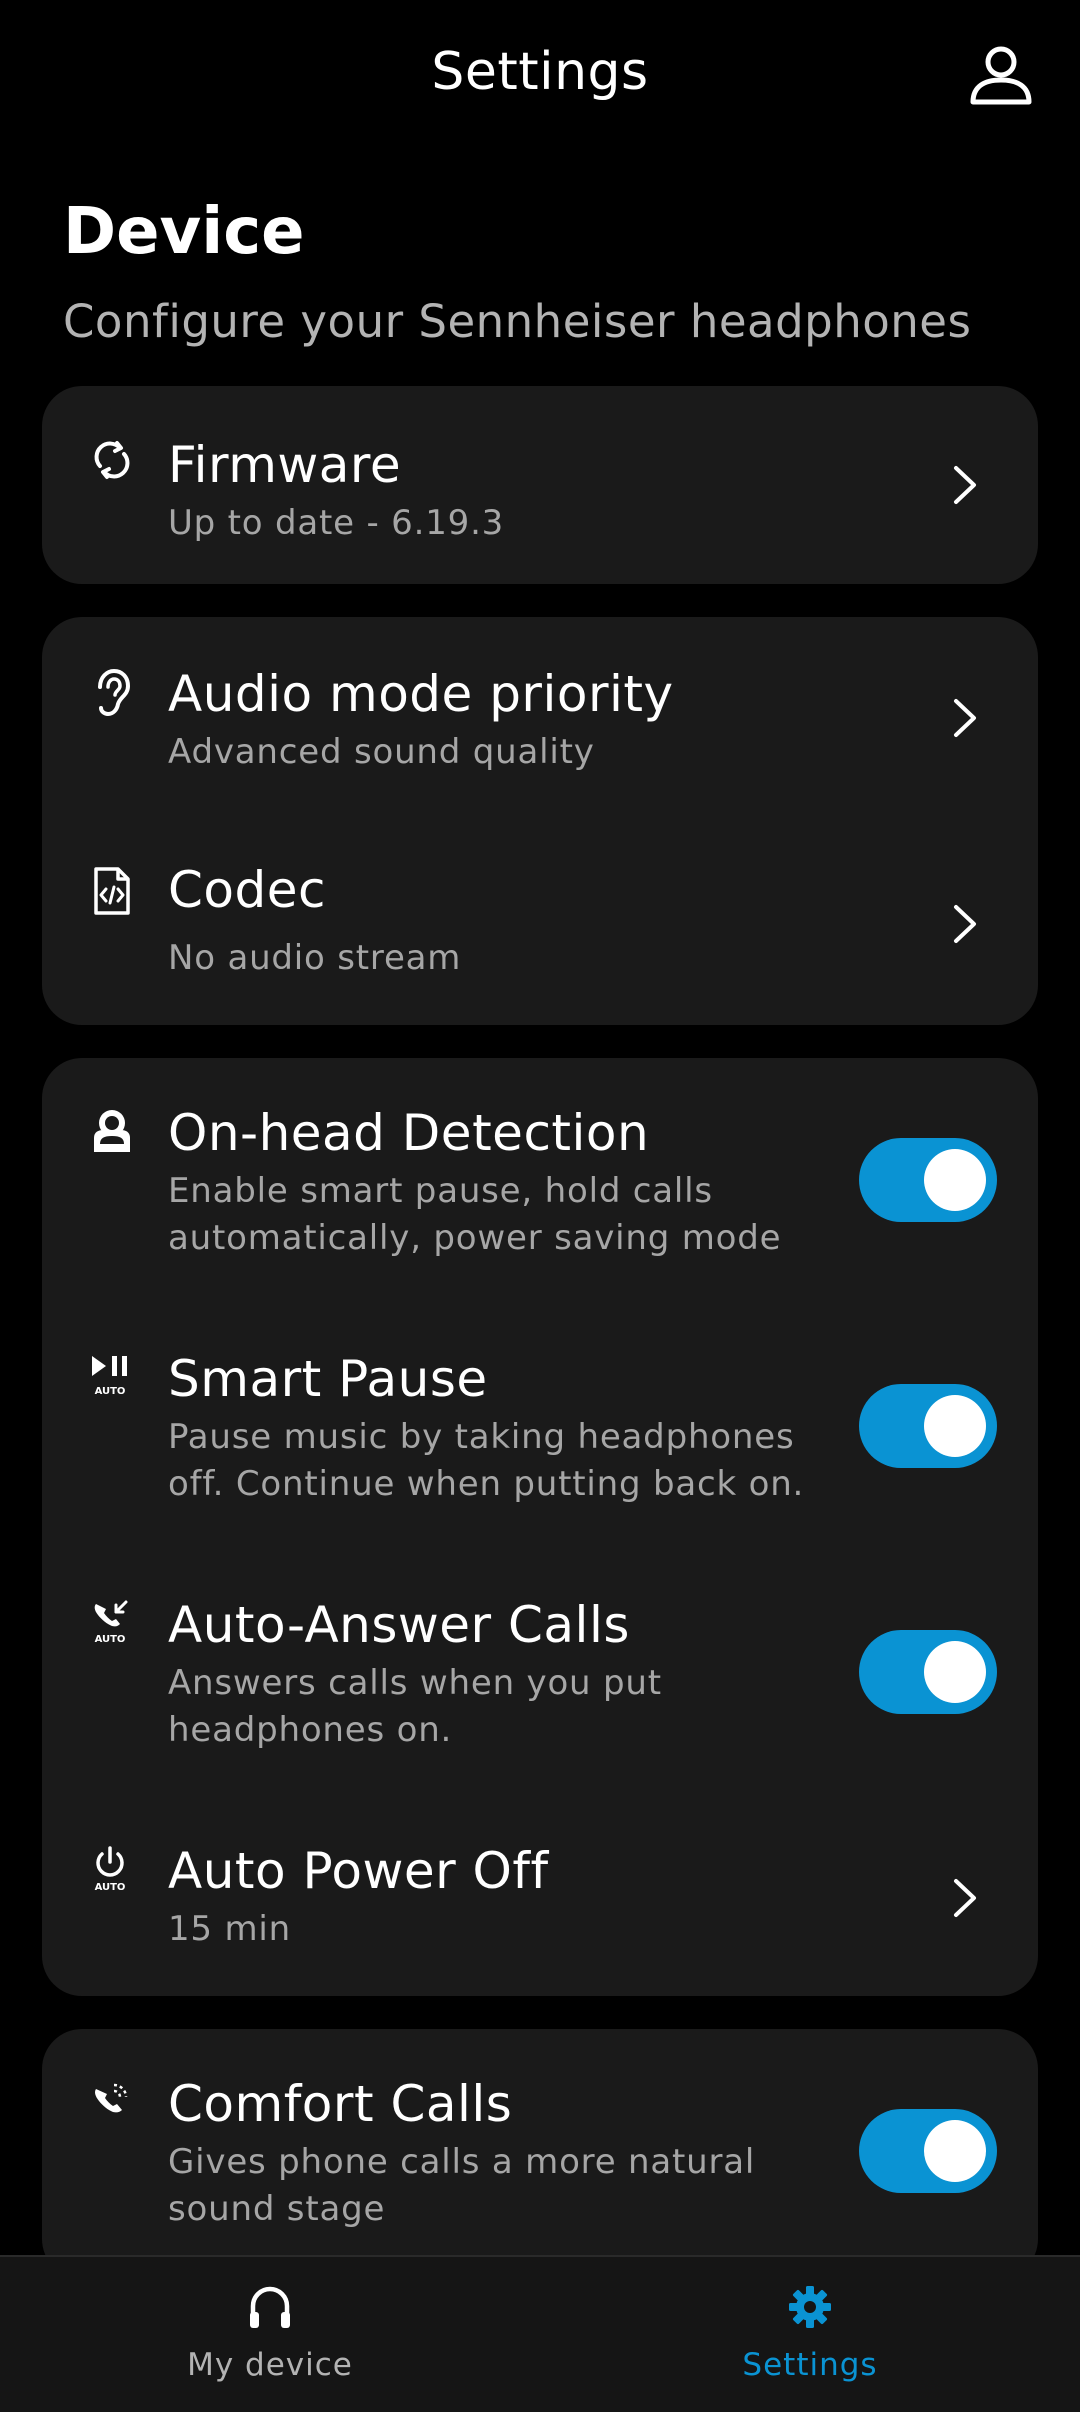  Describe the element at coordinates (540, 921) in the screenshot. I see `codec-row: Codec No audio stream` at that location.